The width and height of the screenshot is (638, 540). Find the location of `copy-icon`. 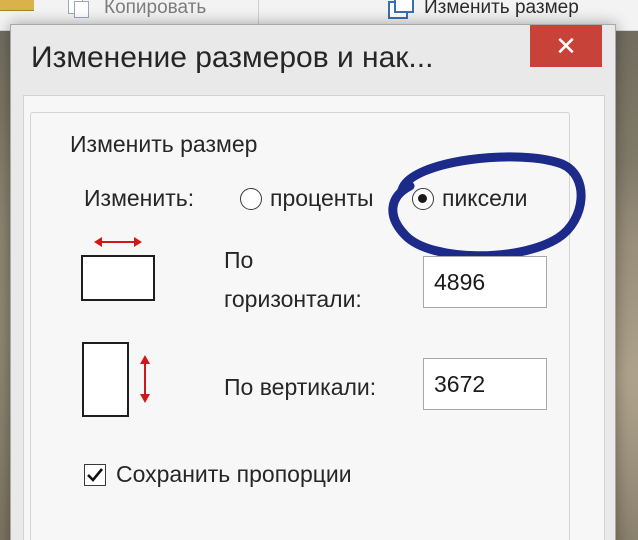

copy-icon is located at coordinates (80, 9).